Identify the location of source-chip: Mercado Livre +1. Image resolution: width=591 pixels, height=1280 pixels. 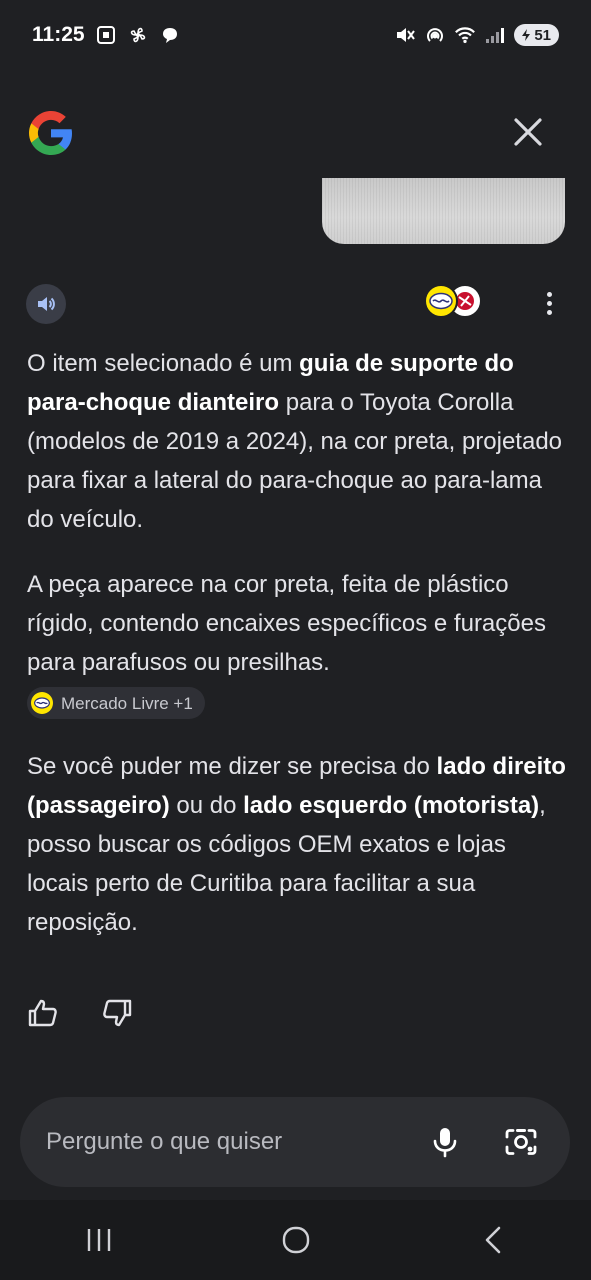
(116, 703).